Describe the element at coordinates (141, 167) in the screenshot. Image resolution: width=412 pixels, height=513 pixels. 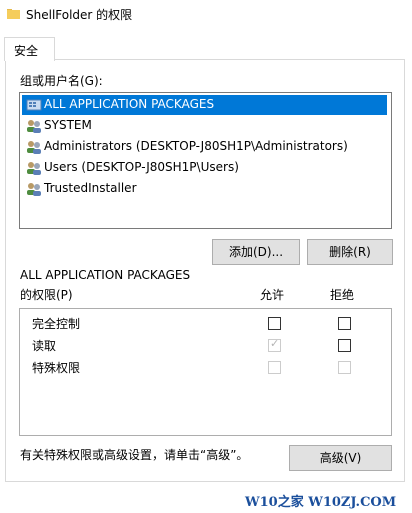
I see `principal-name: Users (DESKTOP-J80SH1P\Users)` at that location.